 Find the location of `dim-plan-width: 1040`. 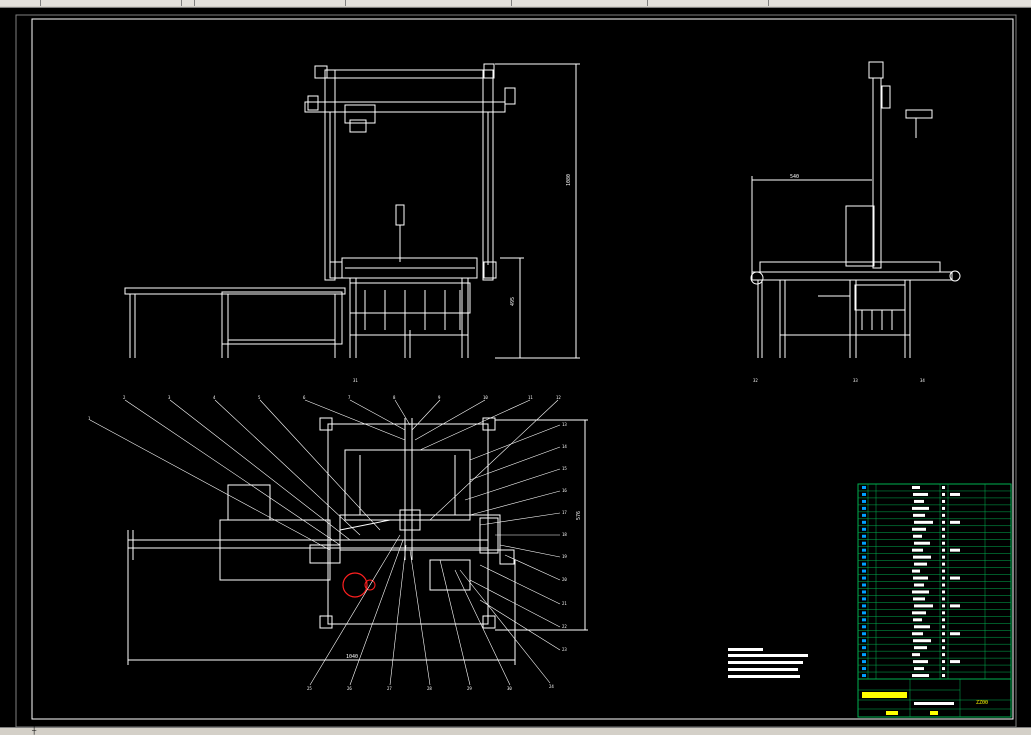

dim-plan-width: 1040 is located at coordinates (352, 657).